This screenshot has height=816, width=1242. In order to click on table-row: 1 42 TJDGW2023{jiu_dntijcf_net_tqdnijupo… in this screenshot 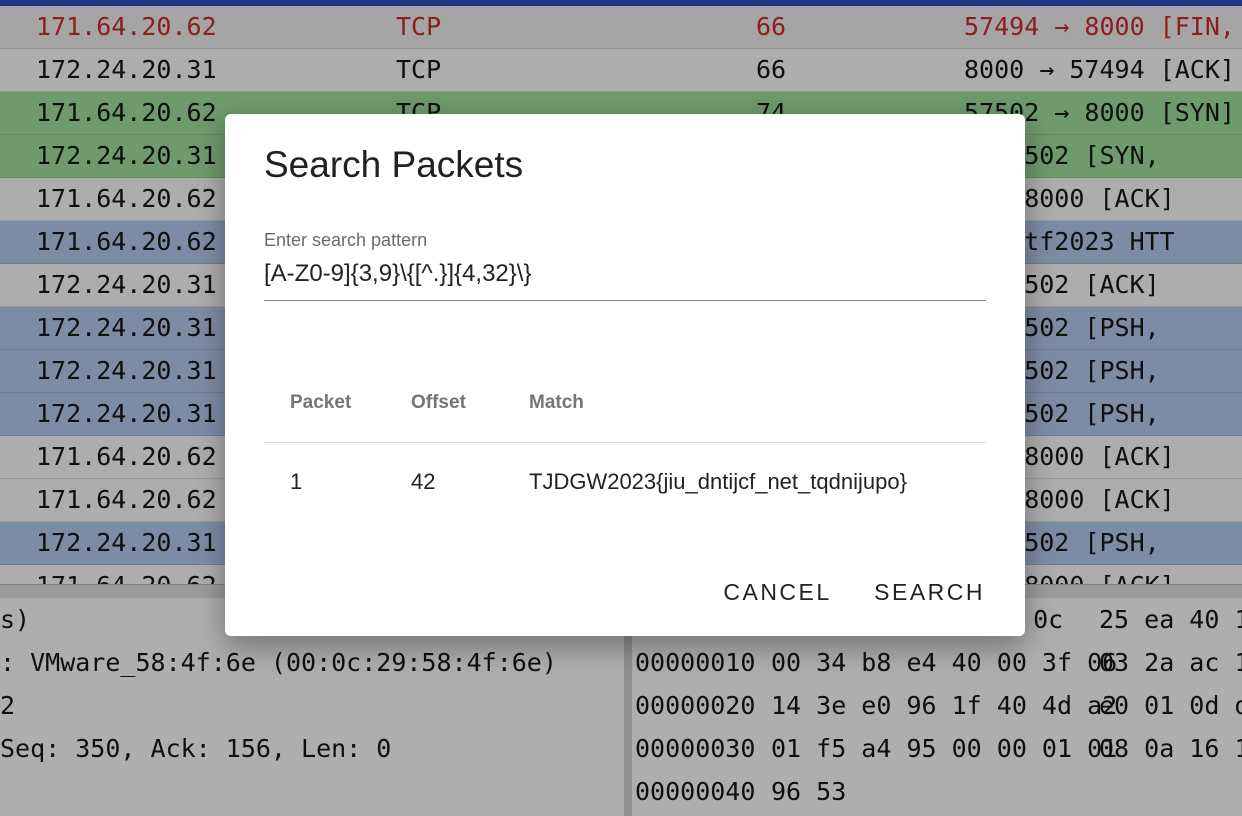, I will do `click(625, 481)`.